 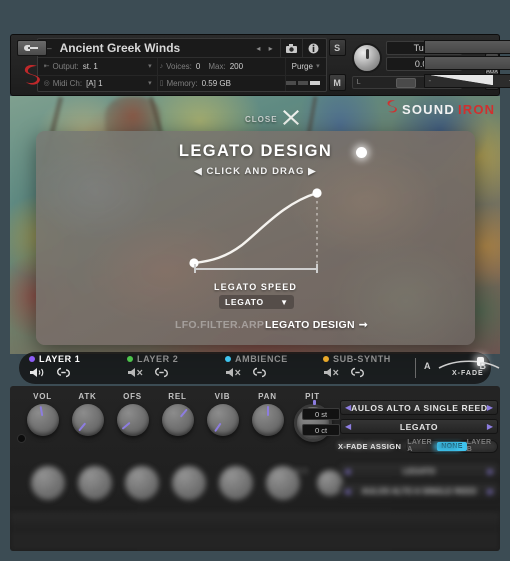 I want to click on preset-next-arrow-icon: ▶, so click(x=490, y=407).